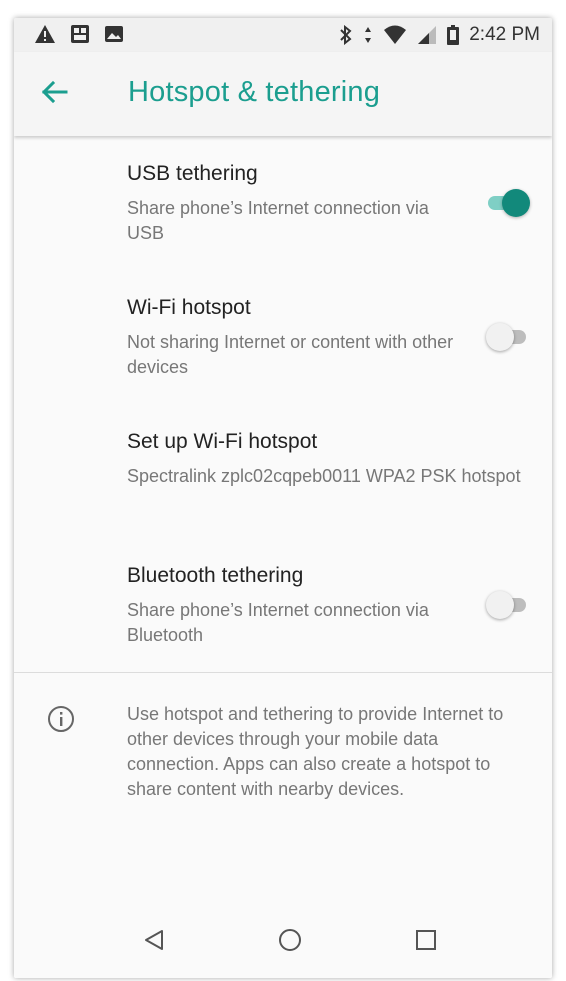 This screenshot has width=566, height=981. What do you see at coordinates (222, 441) in the screenshot?
I see `setting-title: Set up Wi-Fi hotspot` at bounding box center [222, 441].